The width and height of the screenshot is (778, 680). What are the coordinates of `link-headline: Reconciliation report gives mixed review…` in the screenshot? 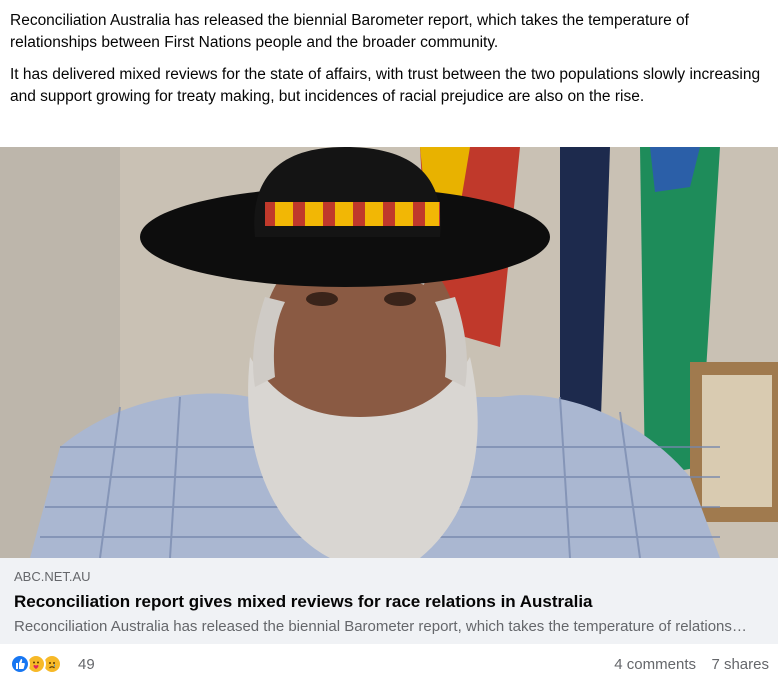 It's located at (303, 602).